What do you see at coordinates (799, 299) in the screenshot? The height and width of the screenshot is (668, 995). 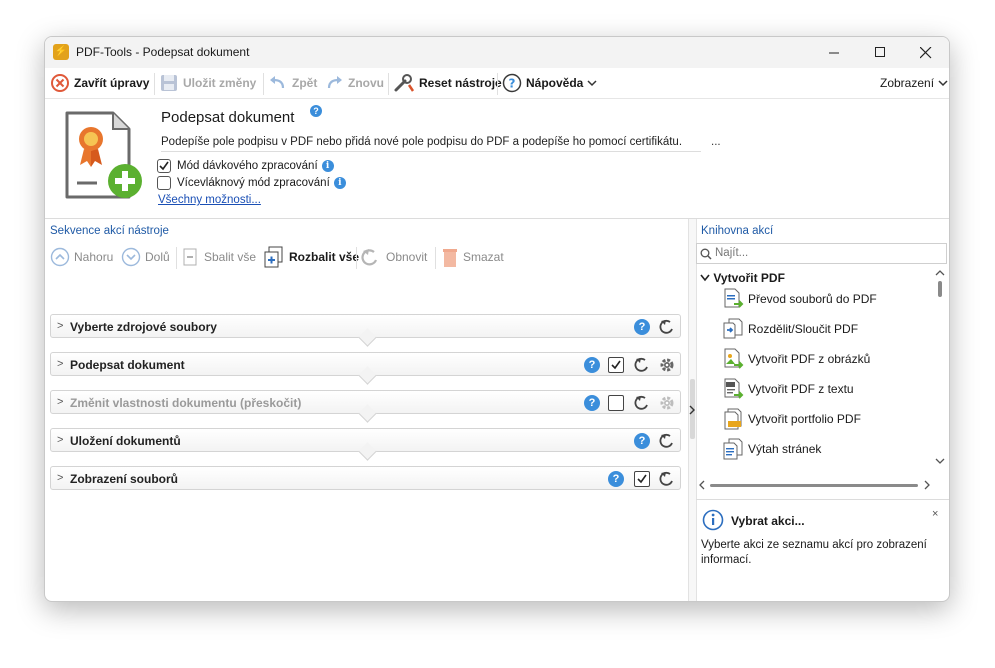 I see `library-item: Převod souborů do PDF` at bounding box center [799, 299].